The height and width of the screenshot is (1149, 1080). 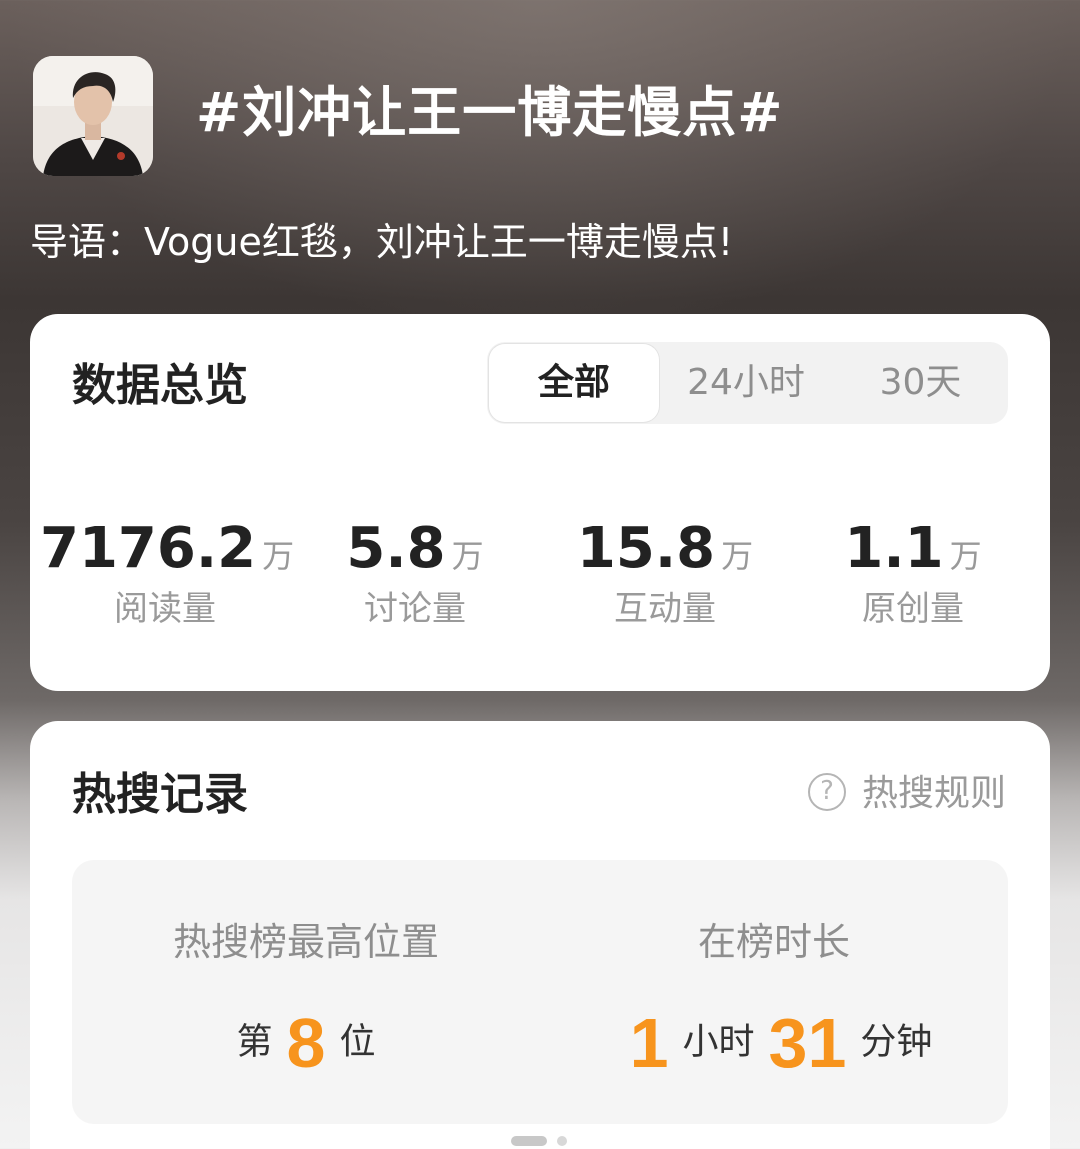 I want to click on stat-reads: 7176.2 万 阅读量, so click(x=167, y=574).